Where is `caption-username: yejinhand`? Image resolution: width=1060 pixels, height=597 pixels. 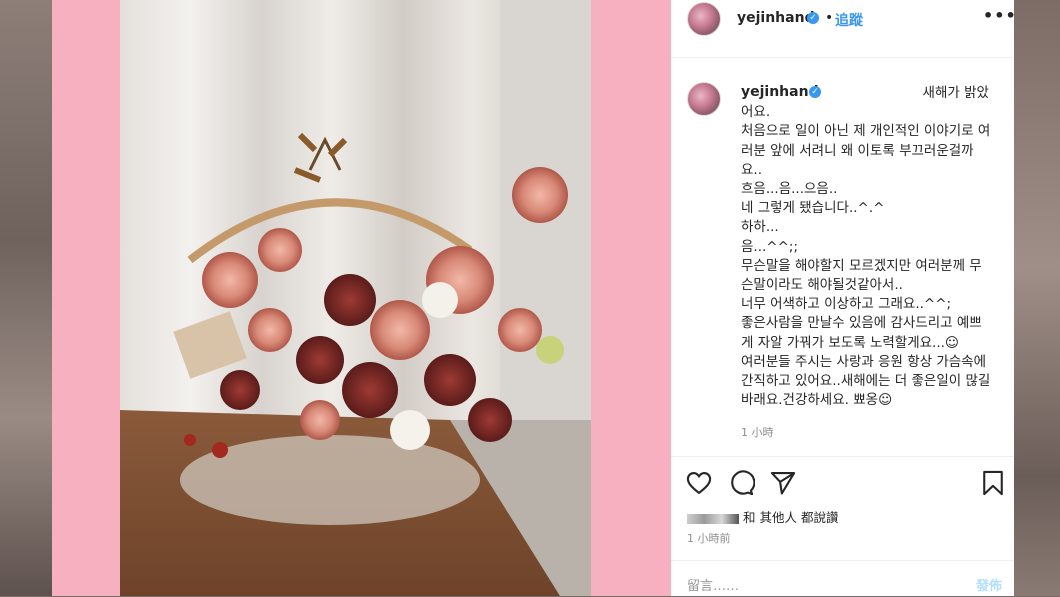 caption-username: yejinhand is located at coordinates (780, 92).